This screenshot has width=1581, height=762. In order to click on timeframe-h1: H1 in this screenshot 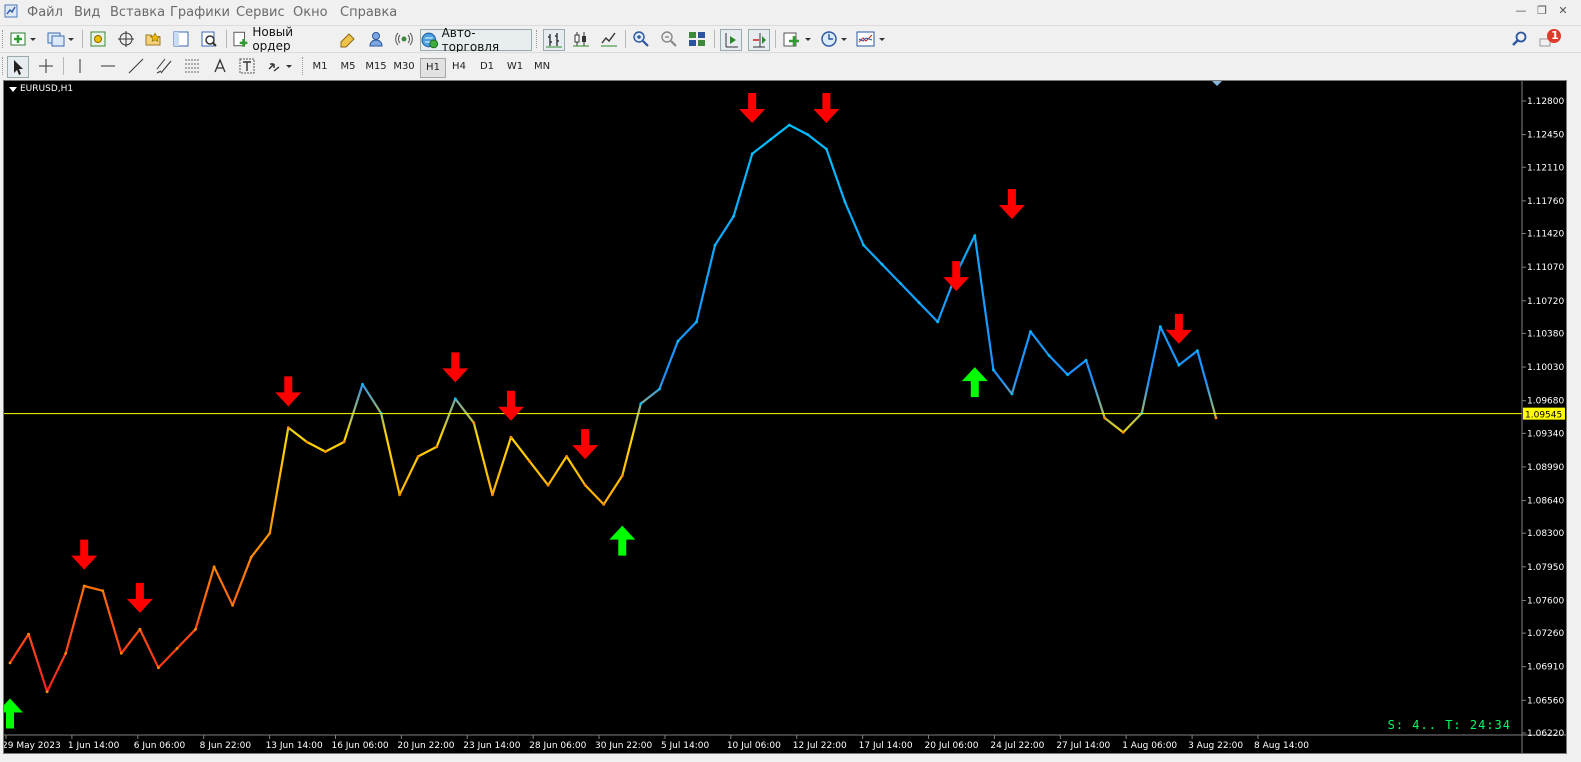, I will do `click(433, 68)`.